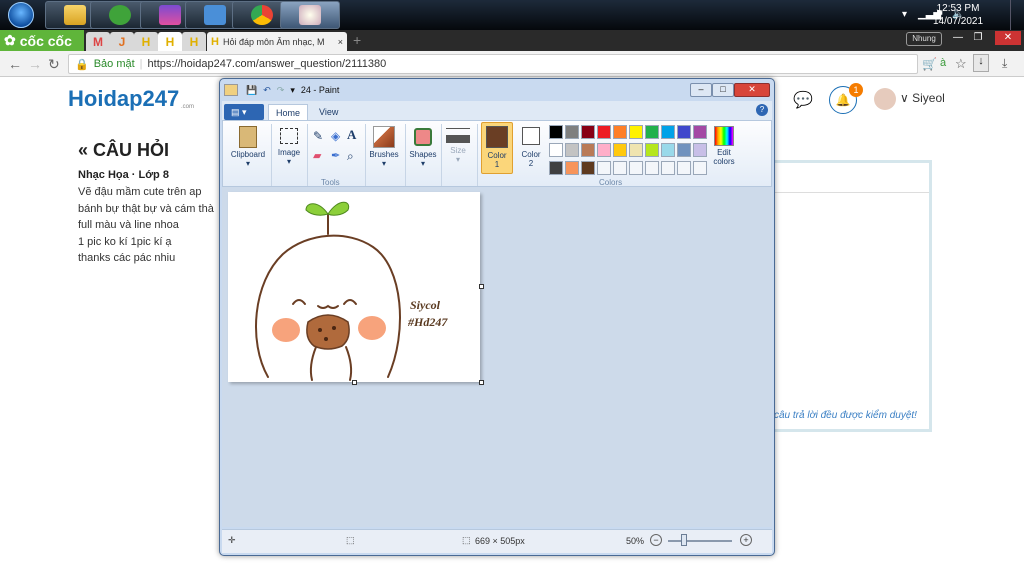 The image size is (1024, 576). Describe the element at coordinates (885, 99) in the screenshot. I see `avatar` at that location.